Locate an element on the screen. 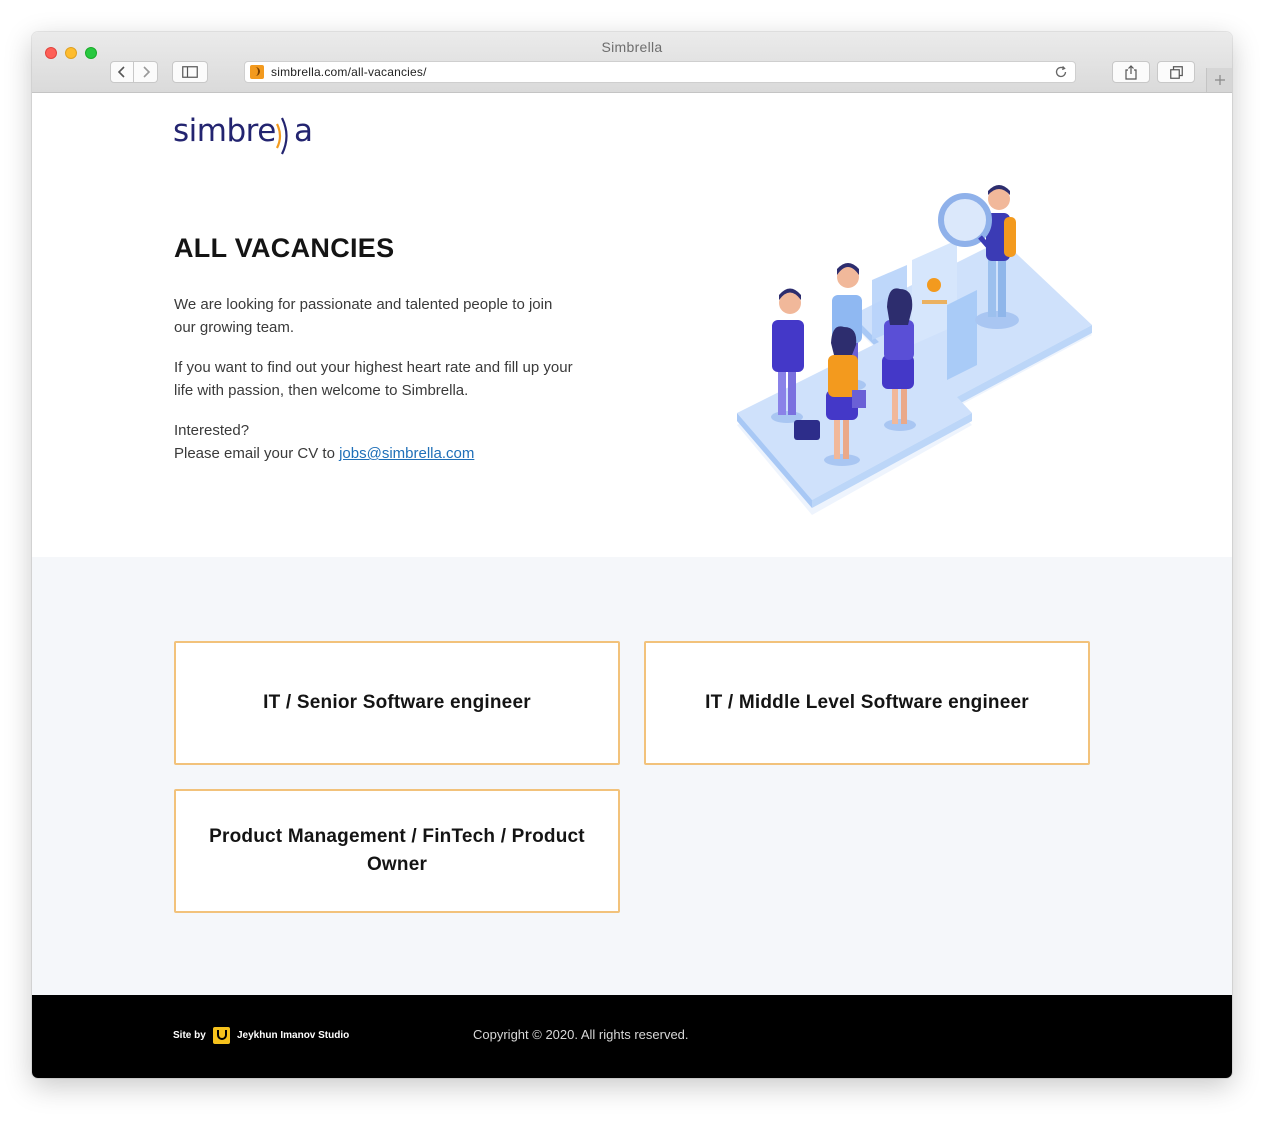 Image resolution: width=1264 pixels, height=1129 pixels. sidebar-toggle-button is located at coordinates (190, 72).